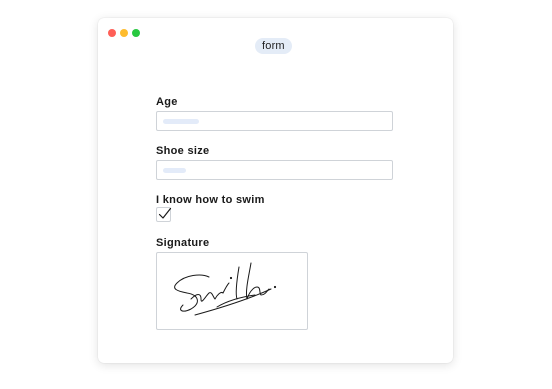 This screenshot has width=552, height=389. I want to click on swim-label: I know how to swim, so click(210, 200).